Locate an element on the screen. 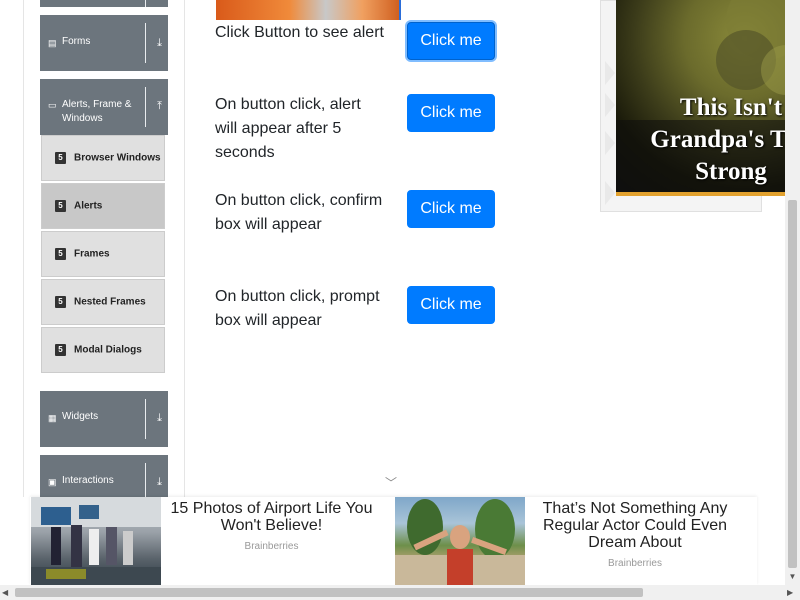 Image resolution: width=800 pixels, height=600 pixels. ad-source-airport: Brainberries is located at coordinates (271, 546).